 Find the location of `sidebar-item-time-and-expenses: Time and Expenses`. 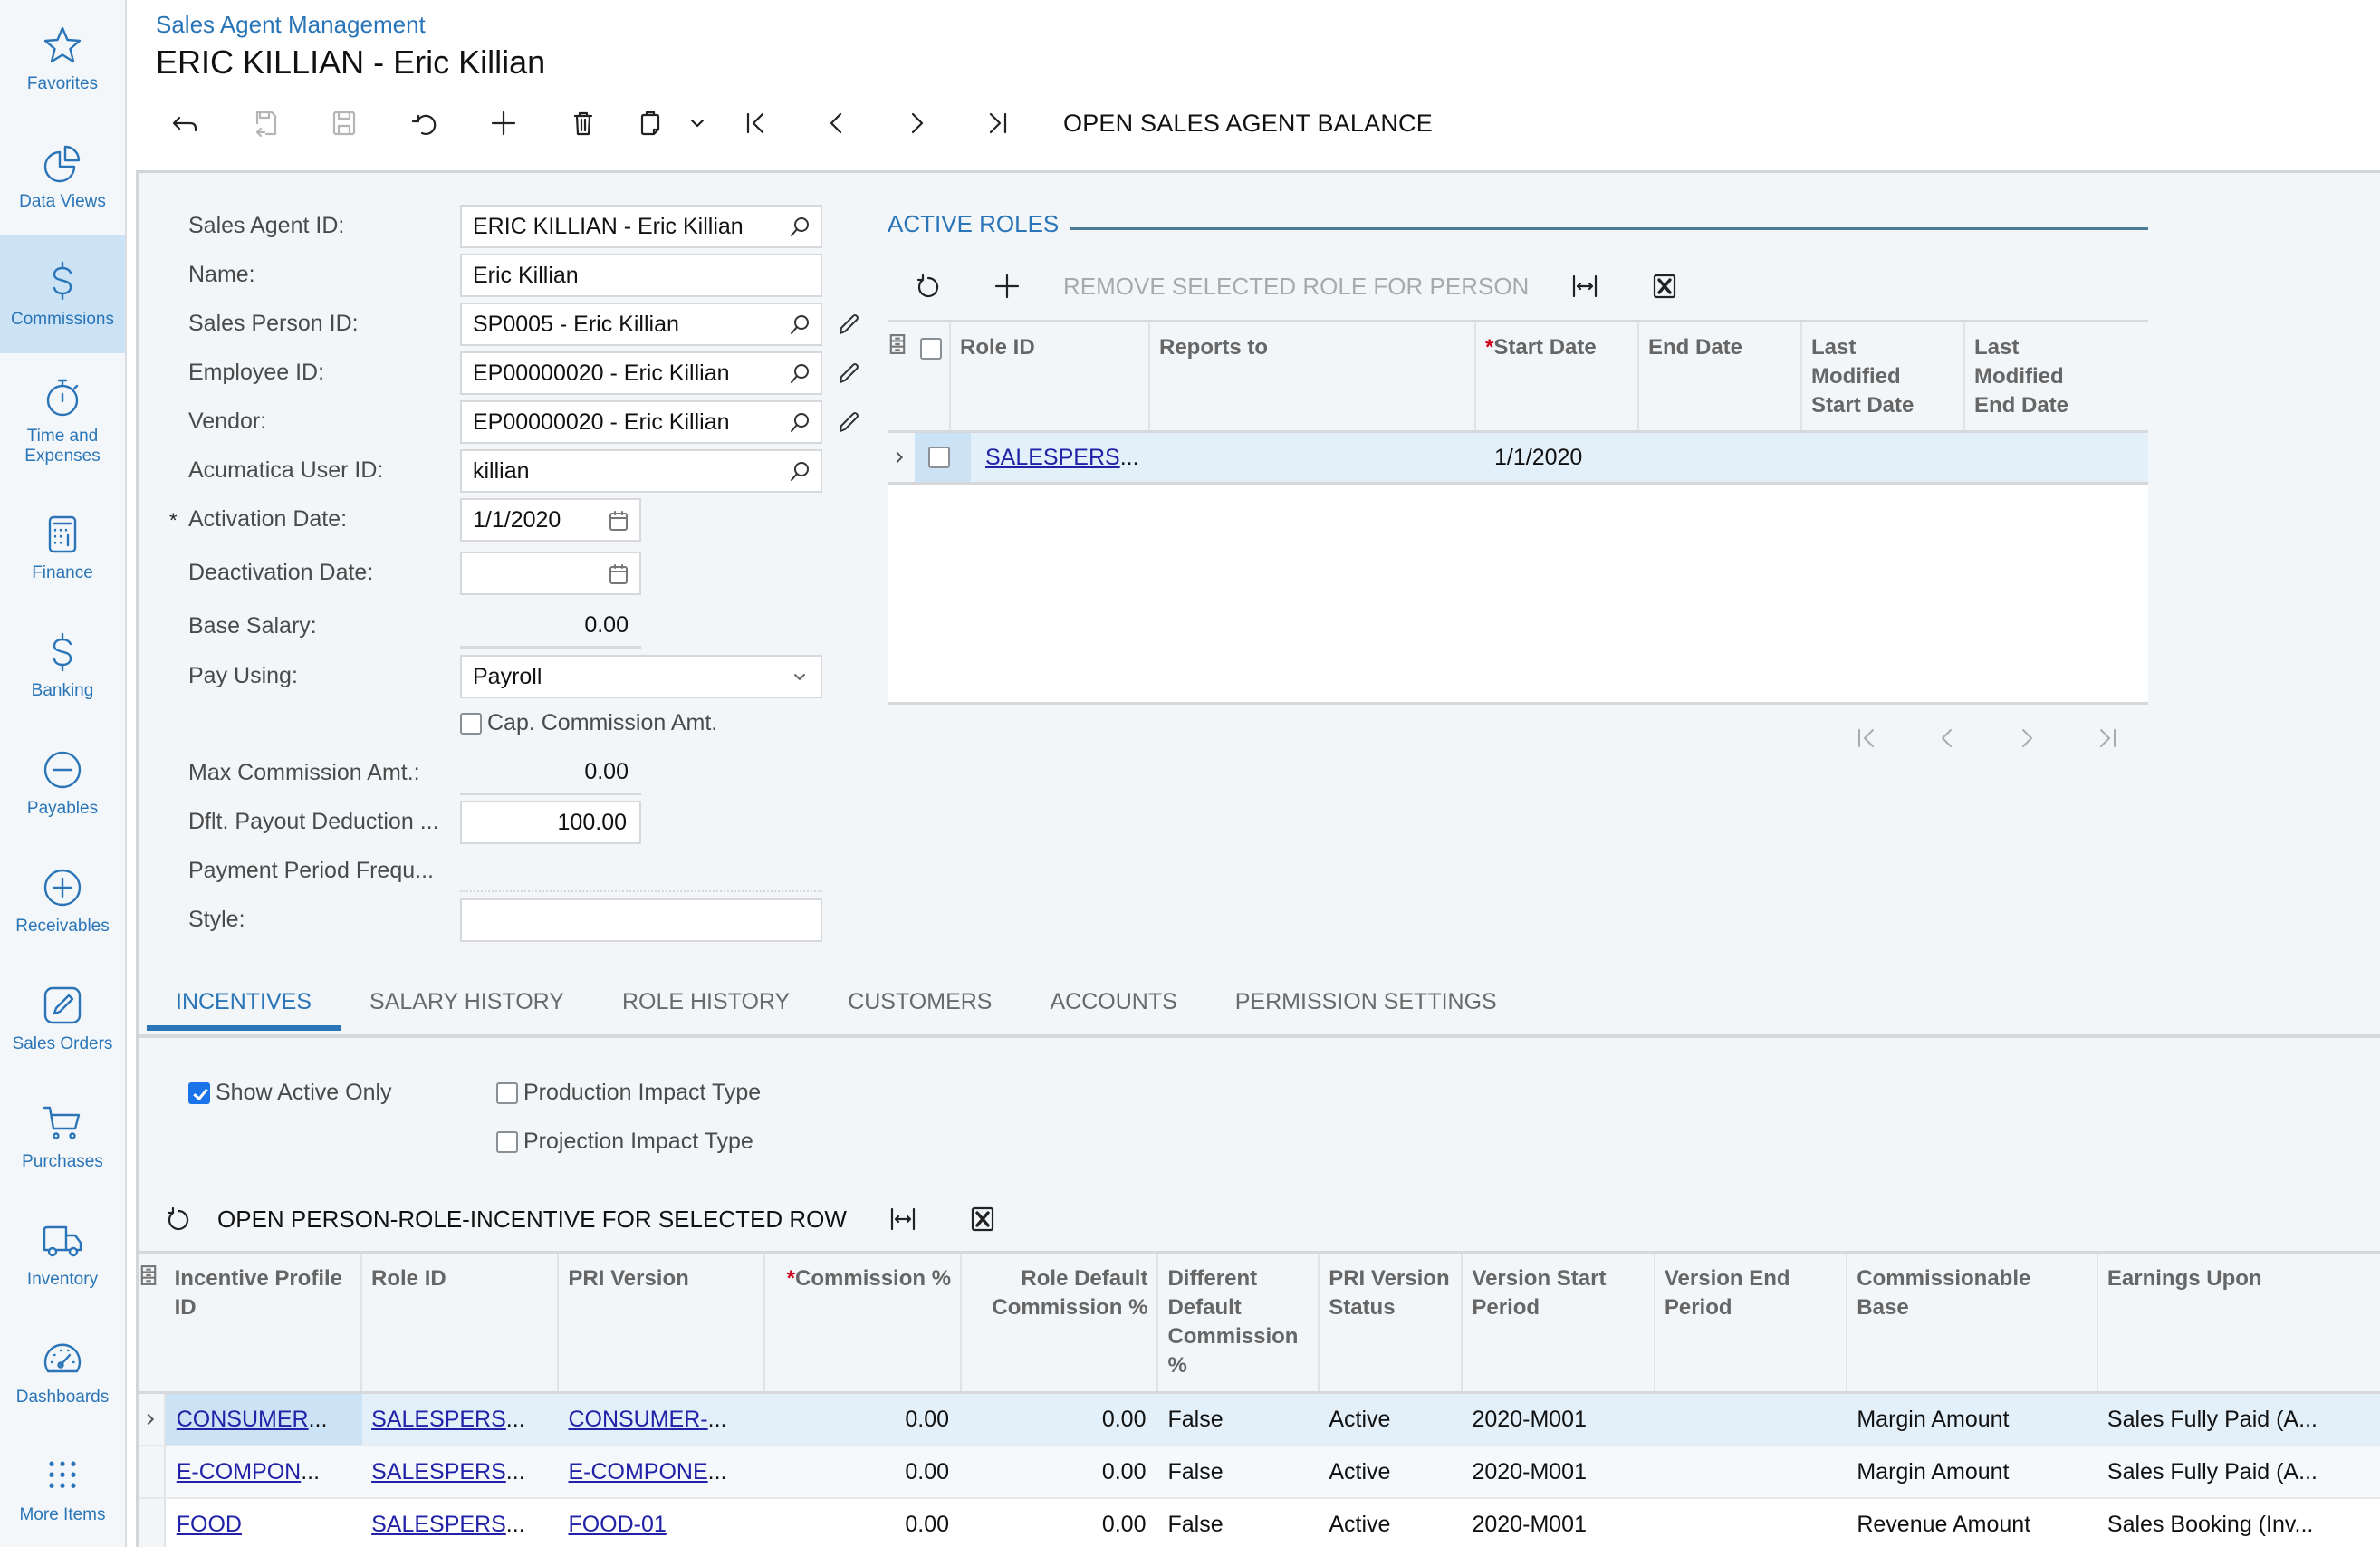

sidebar-item-time-and-expenses: Time and Expenses is located at coordinates (63, 421).